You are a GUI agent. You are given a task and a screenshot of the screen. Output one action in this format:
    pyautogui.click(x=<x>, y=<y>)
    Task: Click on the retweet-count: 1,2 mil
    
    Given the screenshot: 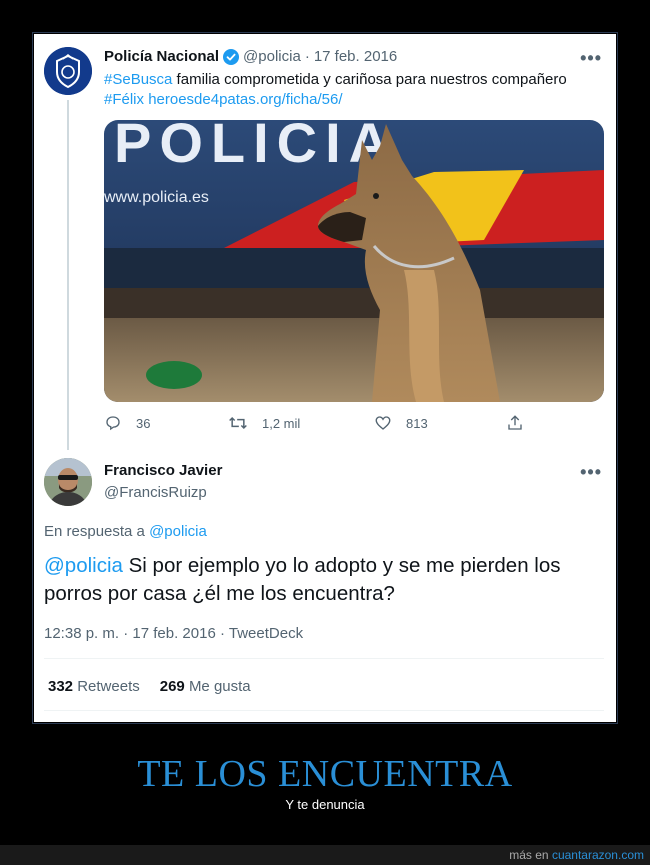 What is the action you would take?
    pyautogui.click(x=281, y=423)
    